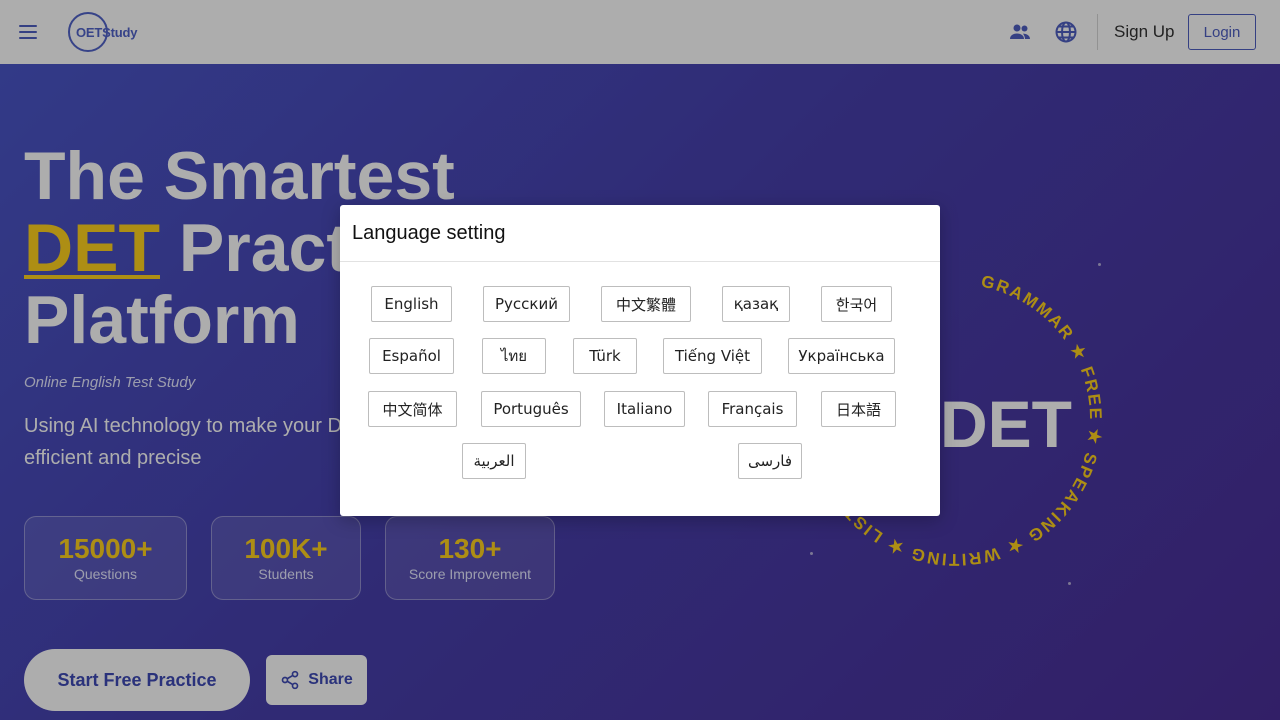  I want to click on language-option-traditional-chinese: 中文繁體, so click(646, 304).